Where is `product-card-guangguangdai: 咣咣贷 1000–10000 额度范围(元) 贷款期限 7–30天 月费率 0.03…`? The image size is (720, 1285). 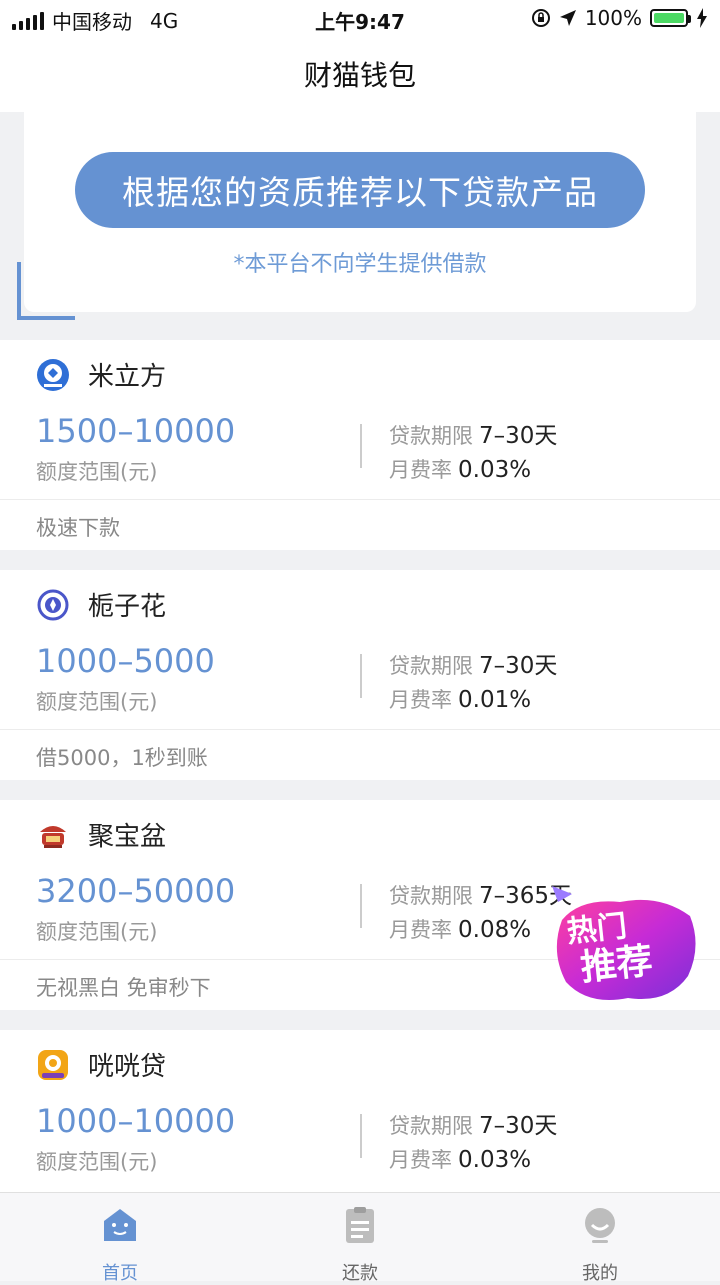
product-card-guangguangdai: 咣咣贷 1000–10000 额度范围(元) 贷款期限 7–30天 月费率 0.03… is located at coordinates (360, 1111).